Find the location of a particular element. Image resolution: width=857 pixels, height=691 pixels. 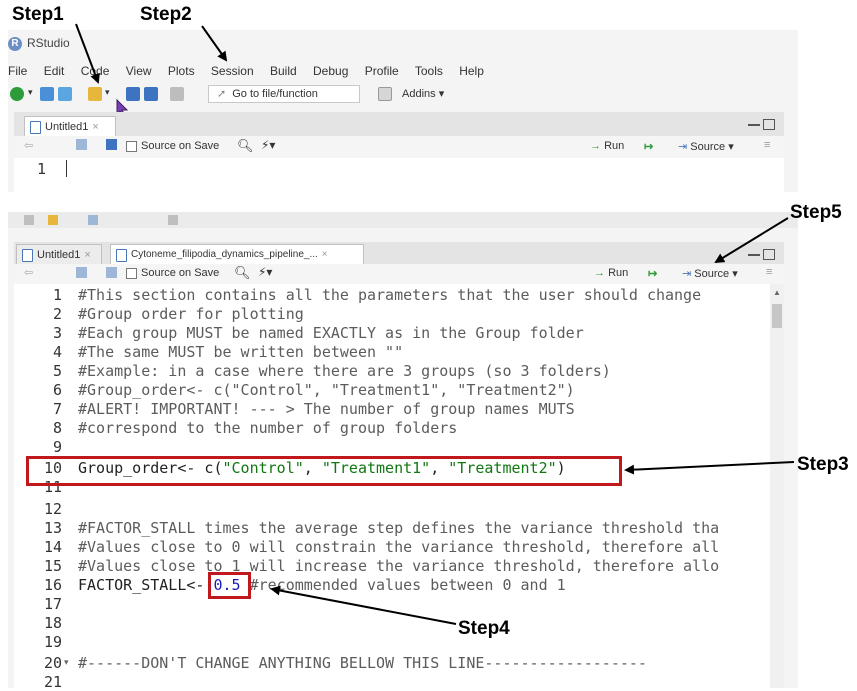

step4-arrow is located at coordinates (363, 605).